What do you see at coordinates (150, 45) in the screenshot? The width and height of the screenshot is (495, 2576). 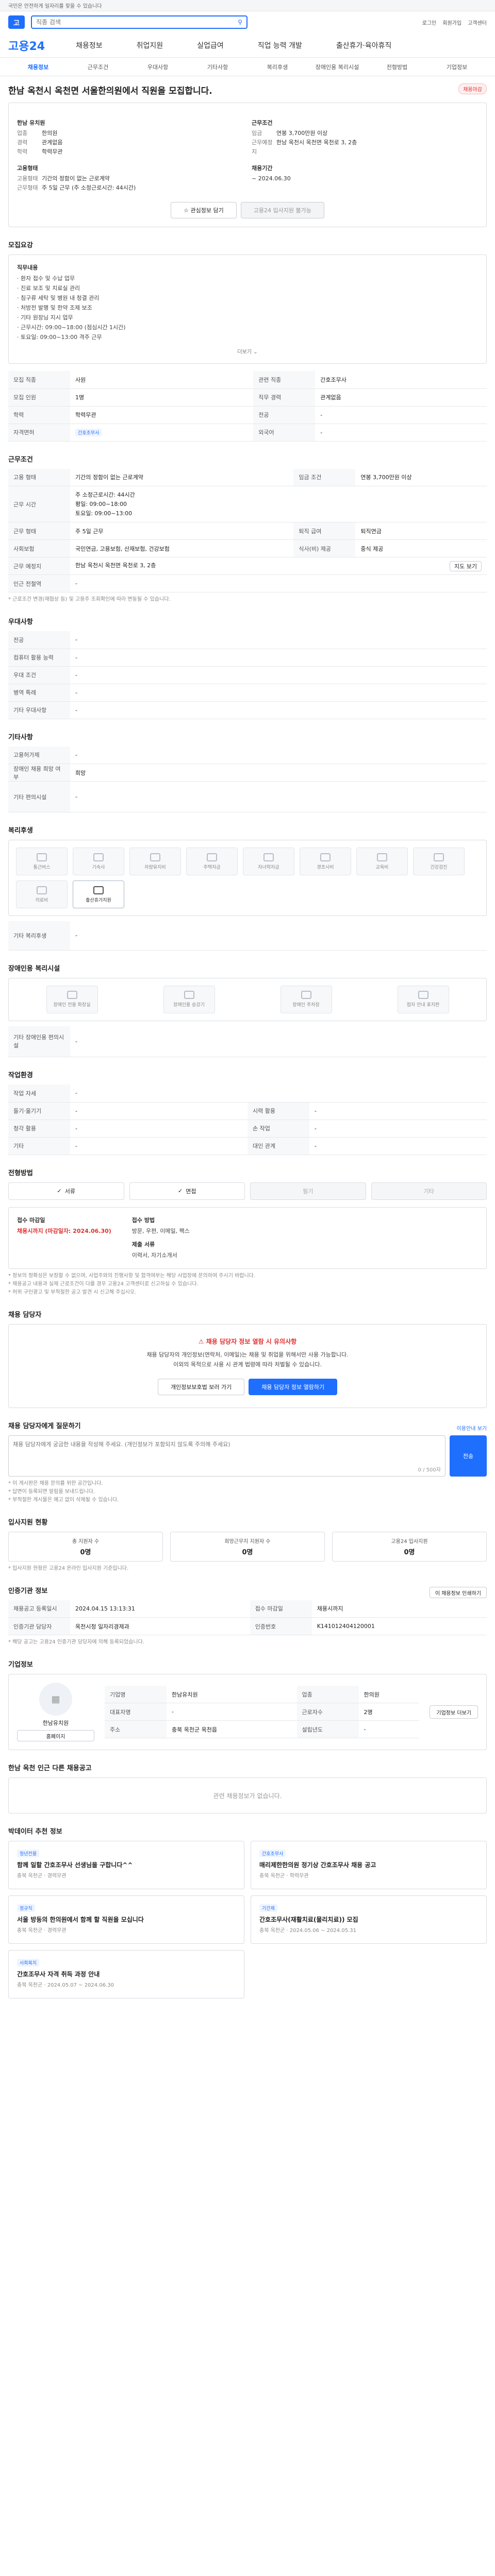 I see `gnb-item: 취업지원` at bounding box center [150, 45].